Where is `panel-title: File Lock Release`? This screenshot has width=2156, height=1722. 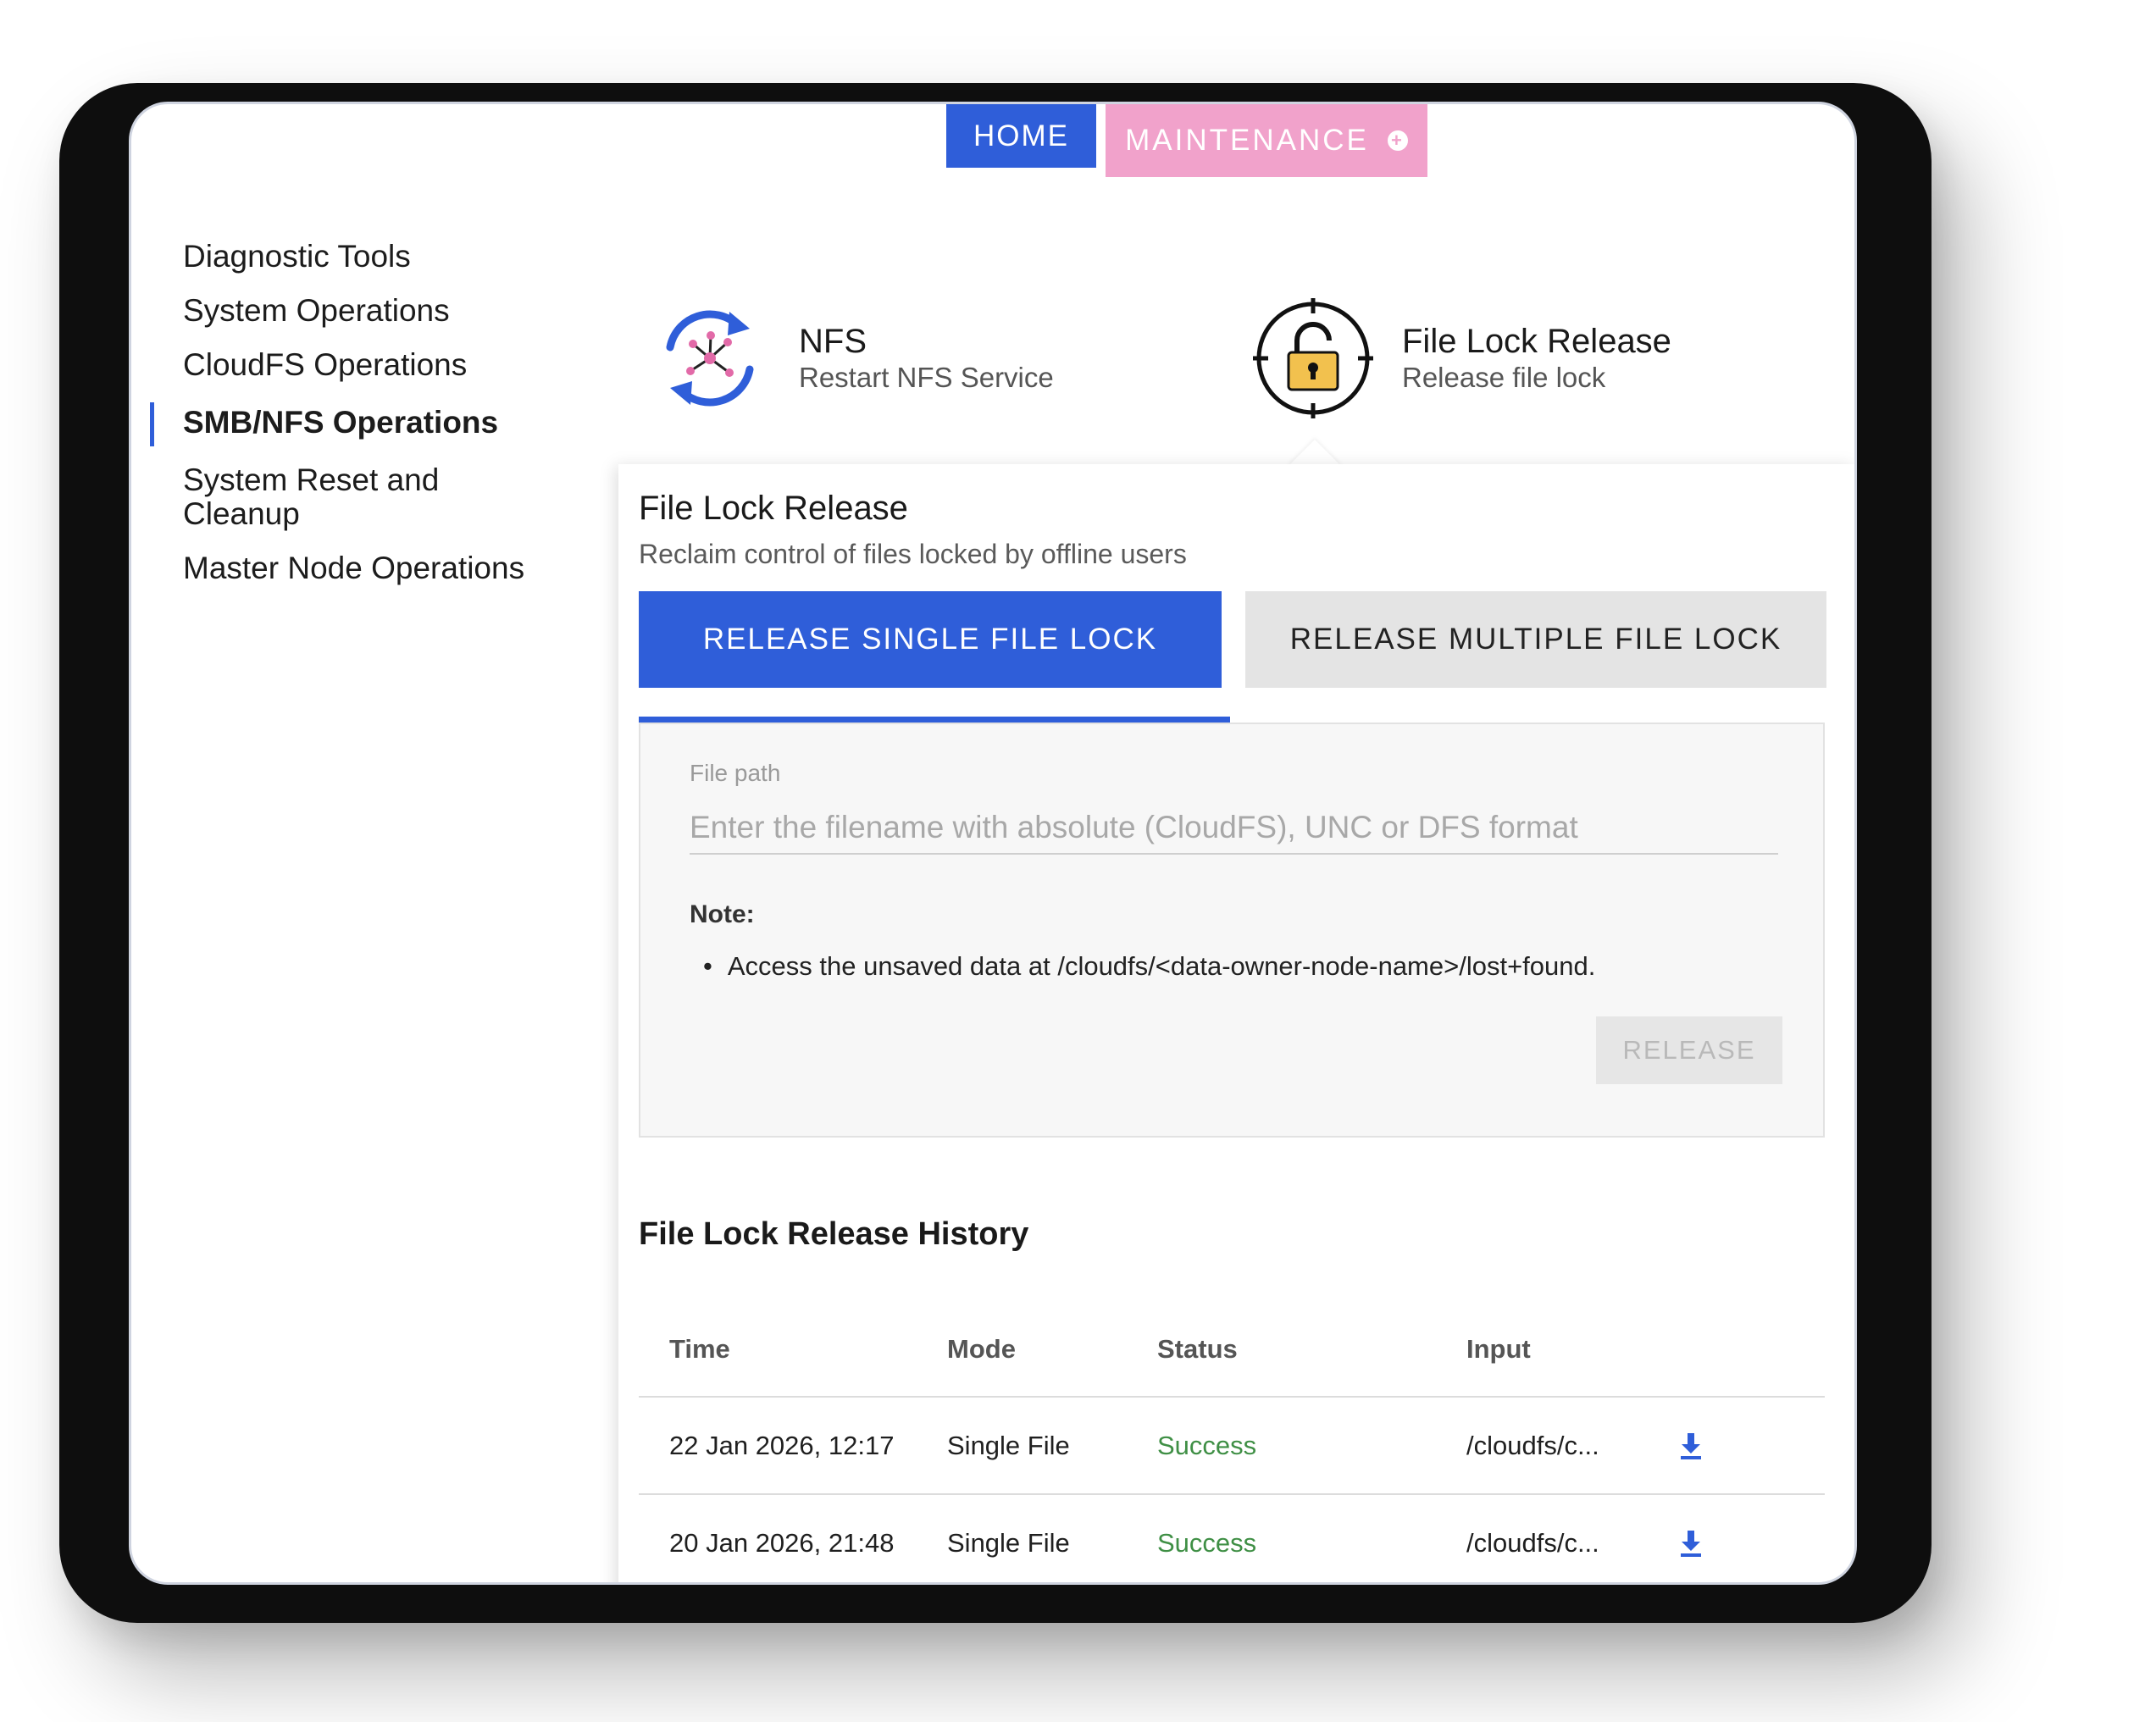 panel-title: File Lock Release is located at coordinates (773, 508).